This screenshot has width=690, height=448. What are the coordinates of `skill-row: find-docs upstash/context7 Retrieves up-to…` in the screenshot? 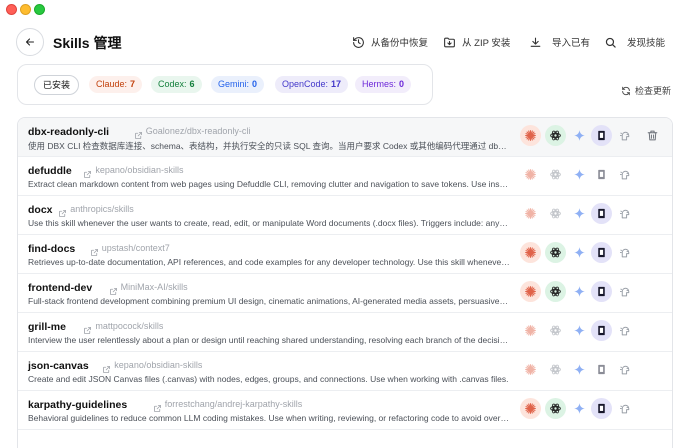 It's located at (345, 254).